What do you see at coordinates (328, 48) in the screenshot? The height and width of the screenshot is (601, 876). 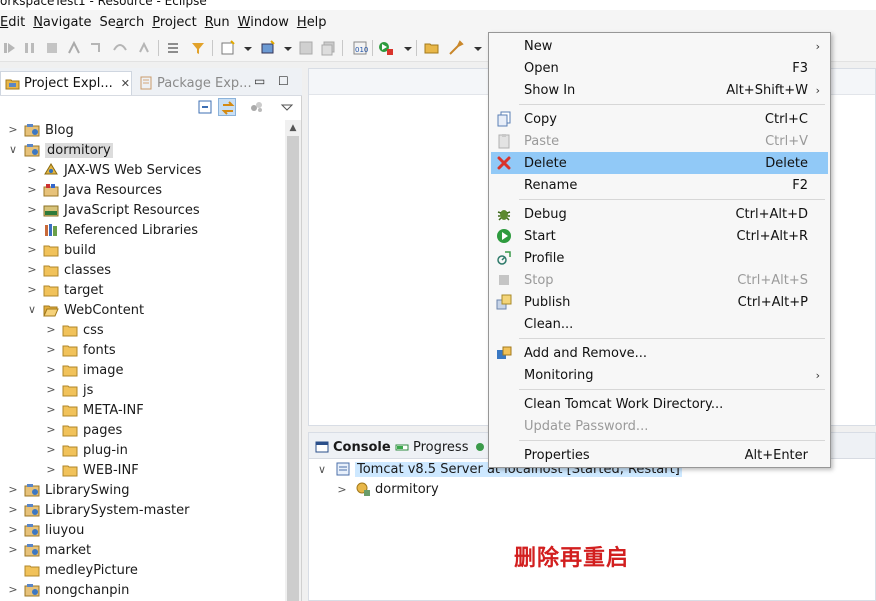 I see `save-all-icon` at bounding box center [328, 48].